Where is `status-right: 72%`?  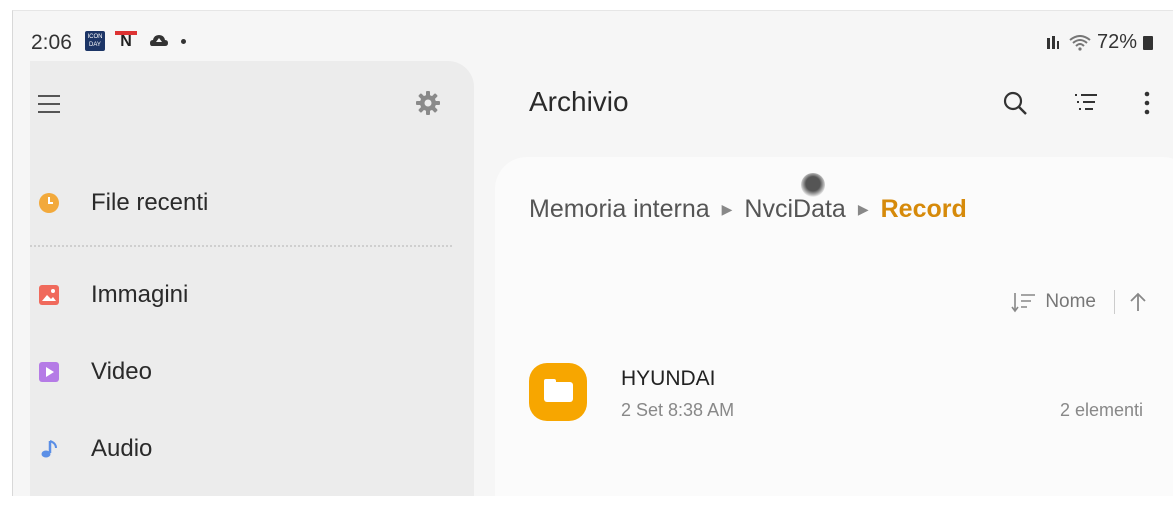 status-right: 72% is located at coordinates (1099, 42).